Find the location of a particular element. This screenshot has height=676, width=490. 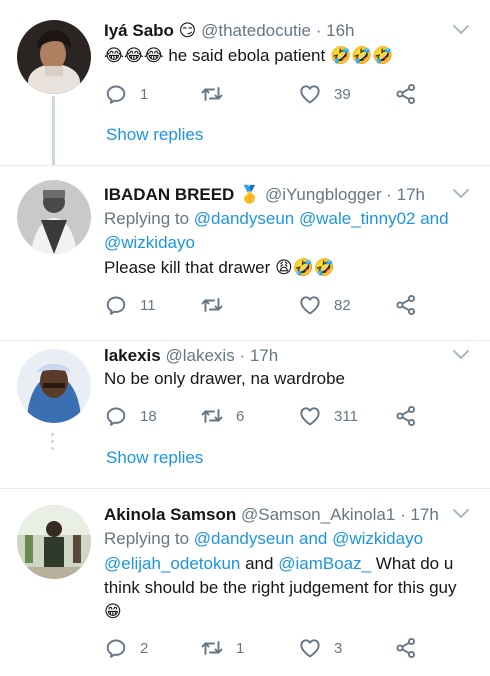

mention-and: and is located at coordinates (259, 563).